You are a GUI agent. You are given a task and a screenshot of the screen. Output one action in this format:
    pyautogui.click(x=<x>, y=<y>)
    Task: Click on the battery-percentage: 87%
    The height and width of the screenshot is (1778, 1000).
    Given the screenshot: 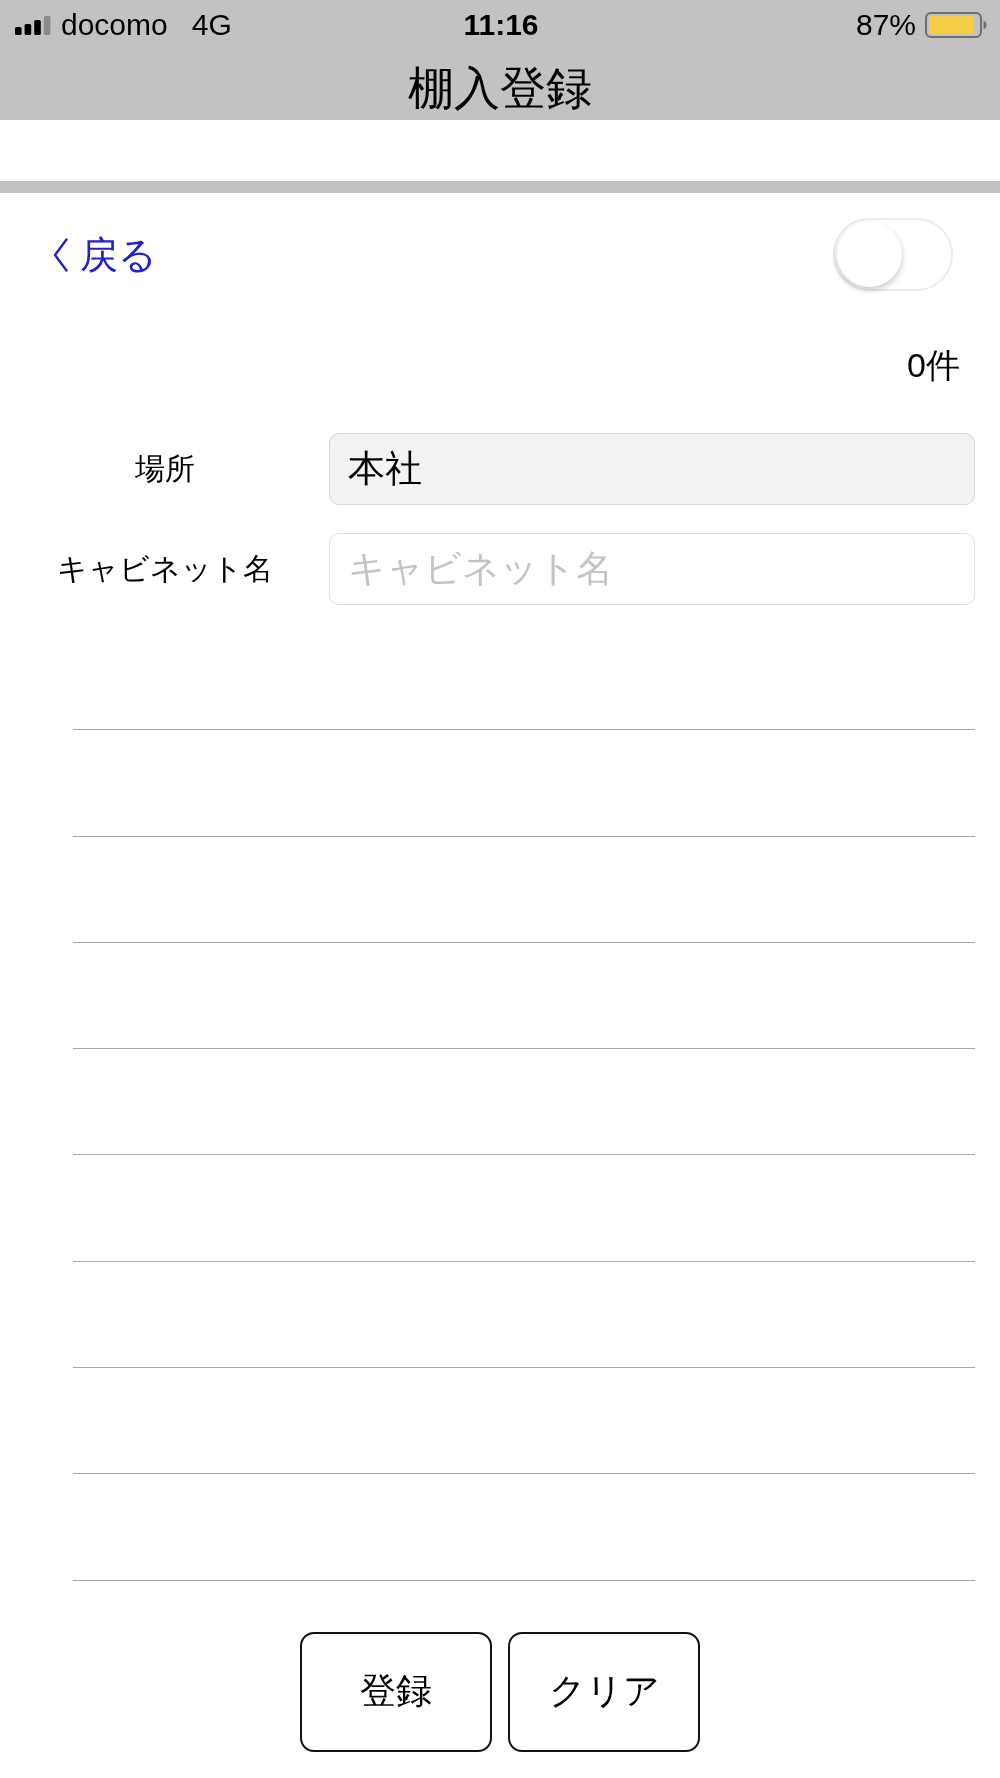 What is the action you would take?
    pyautogui.click(x=885, y=25)
    